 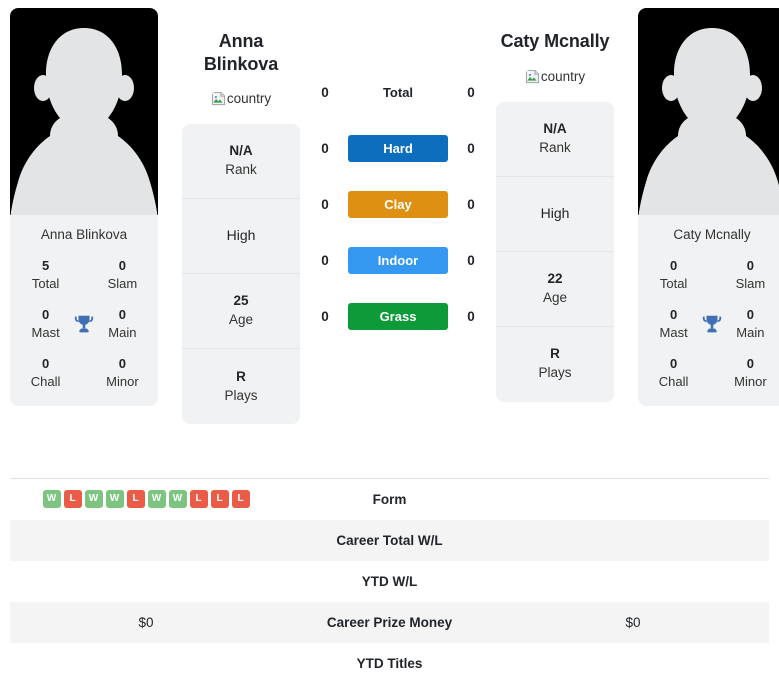 I want to click on surface-breakdown: 0 Total 0 0 Hard 0 0 Clay 0 0 Indoor 0 0, so click(x=398, y=176).